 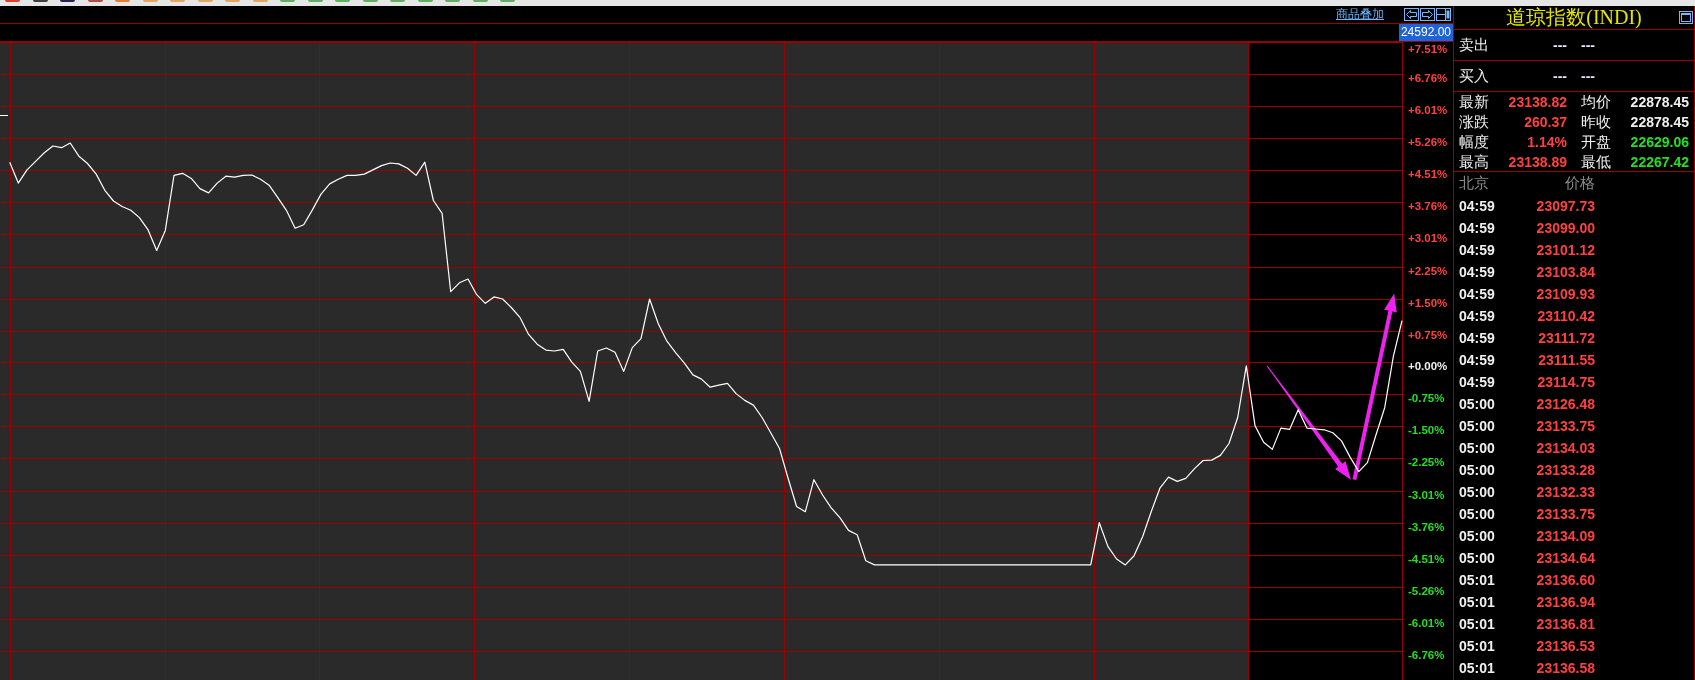 What do you see at coordinates (1659, 162) in the screenshot?
I see `stat-value: 22267.42` at bounding box center [1659, 162].